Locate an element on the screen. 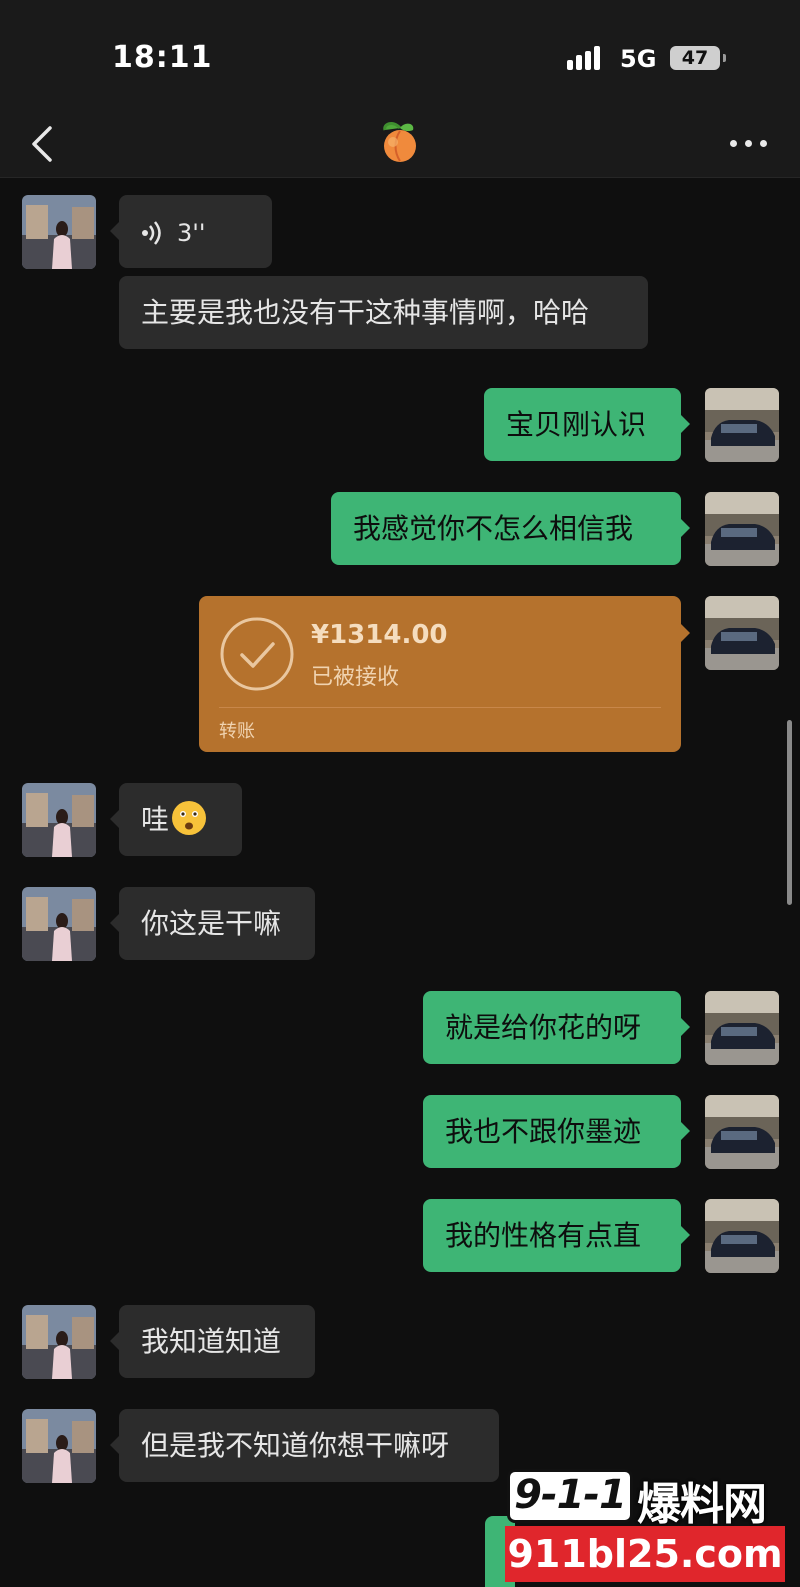  message-text: 我感觉你不怎么相信我 is located at coordinates (493, 528).